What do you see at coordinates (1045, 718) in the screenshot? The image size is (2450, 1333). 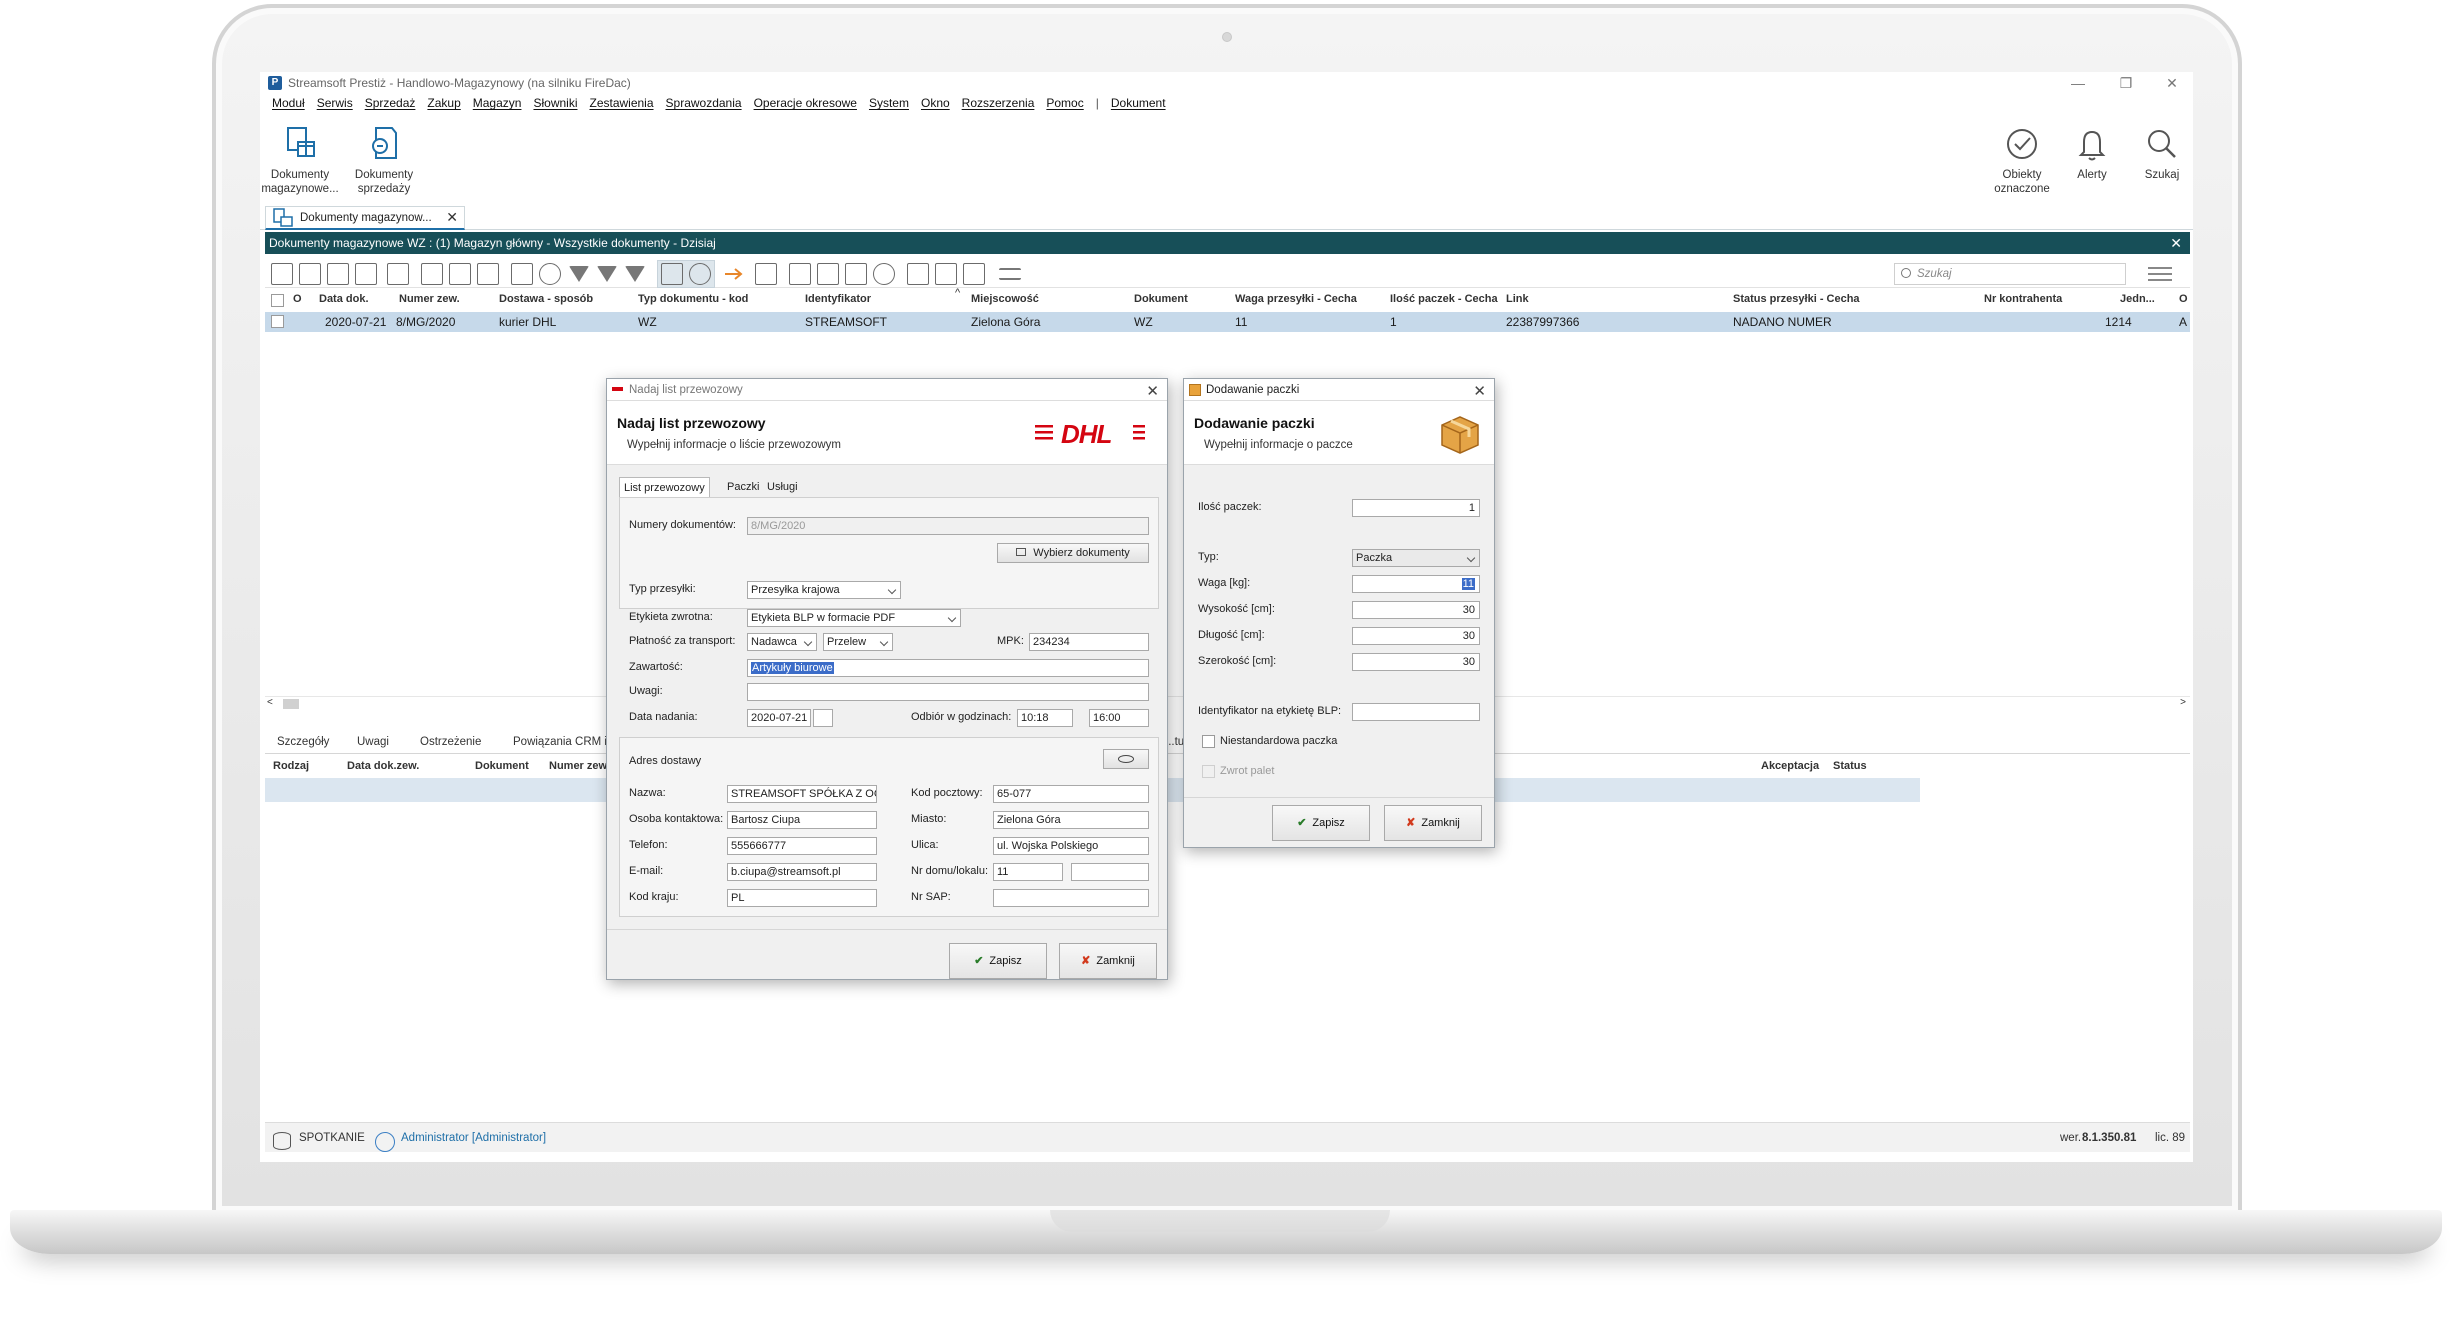 I see `pickup-from-field: 10:18` at bounding box center [1045, 718].